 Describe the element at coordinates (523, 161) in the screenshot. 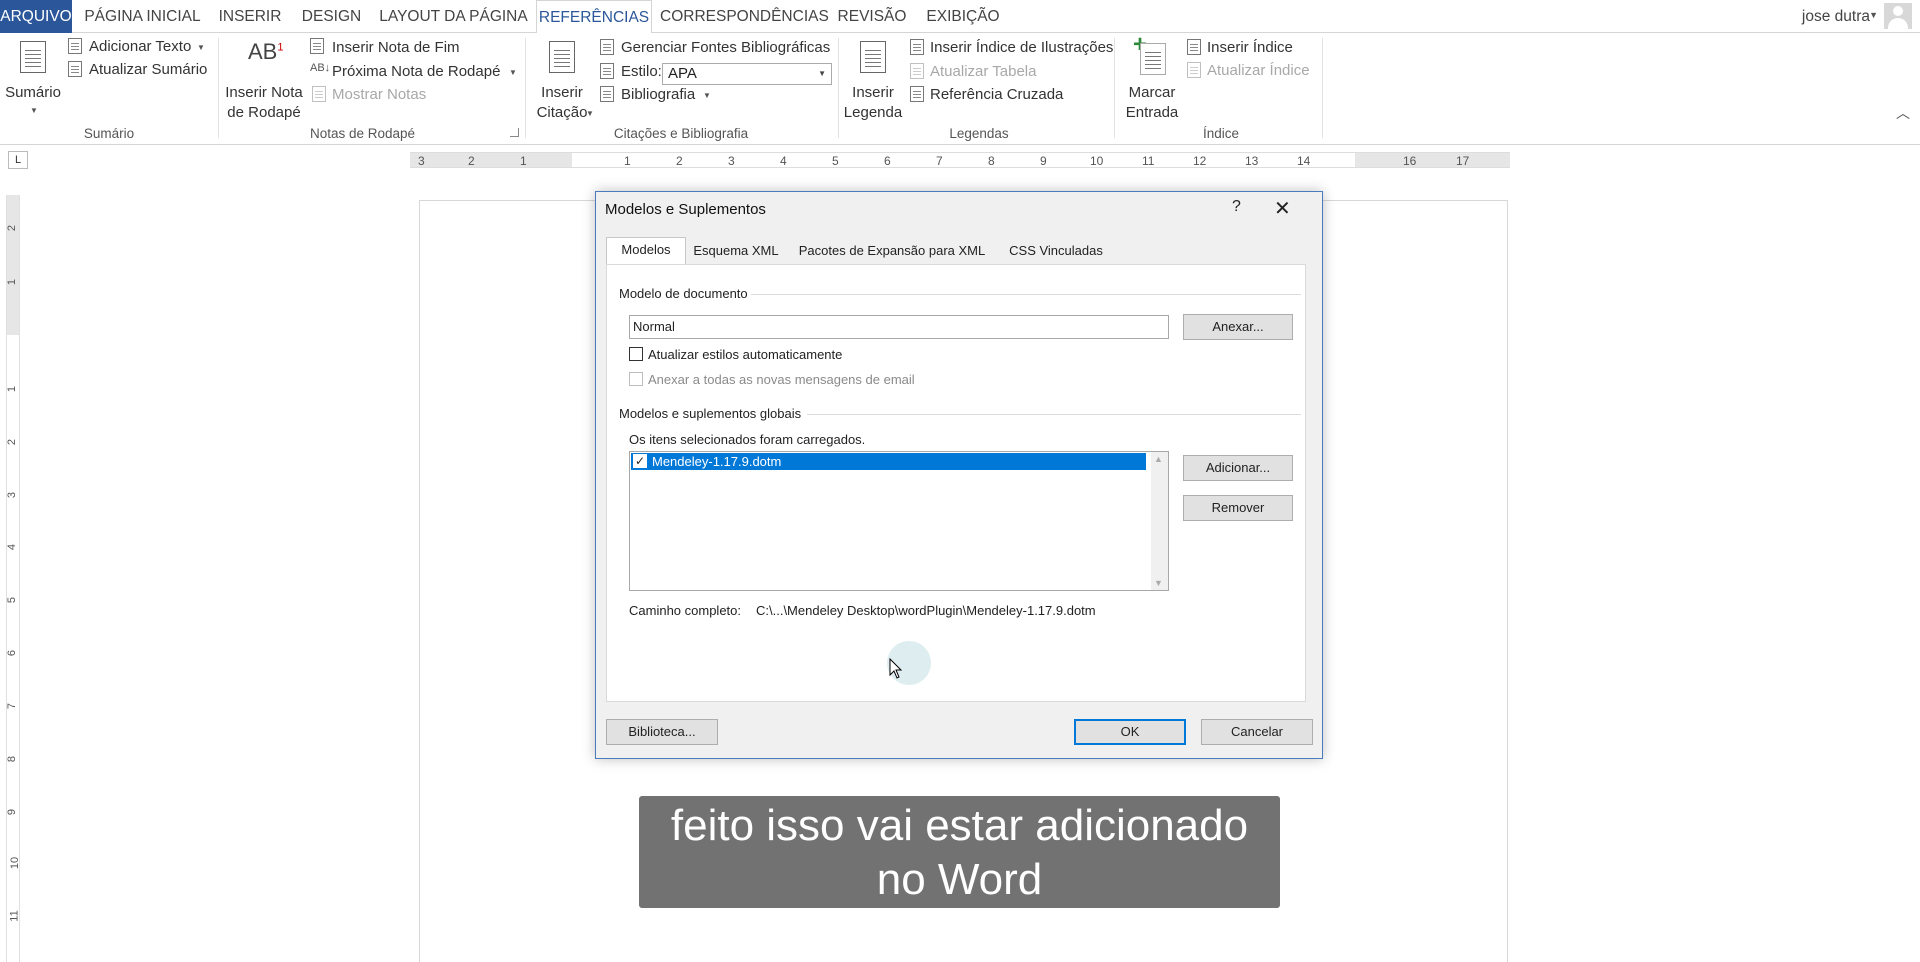

I see `ruler-number: 1` at that location.